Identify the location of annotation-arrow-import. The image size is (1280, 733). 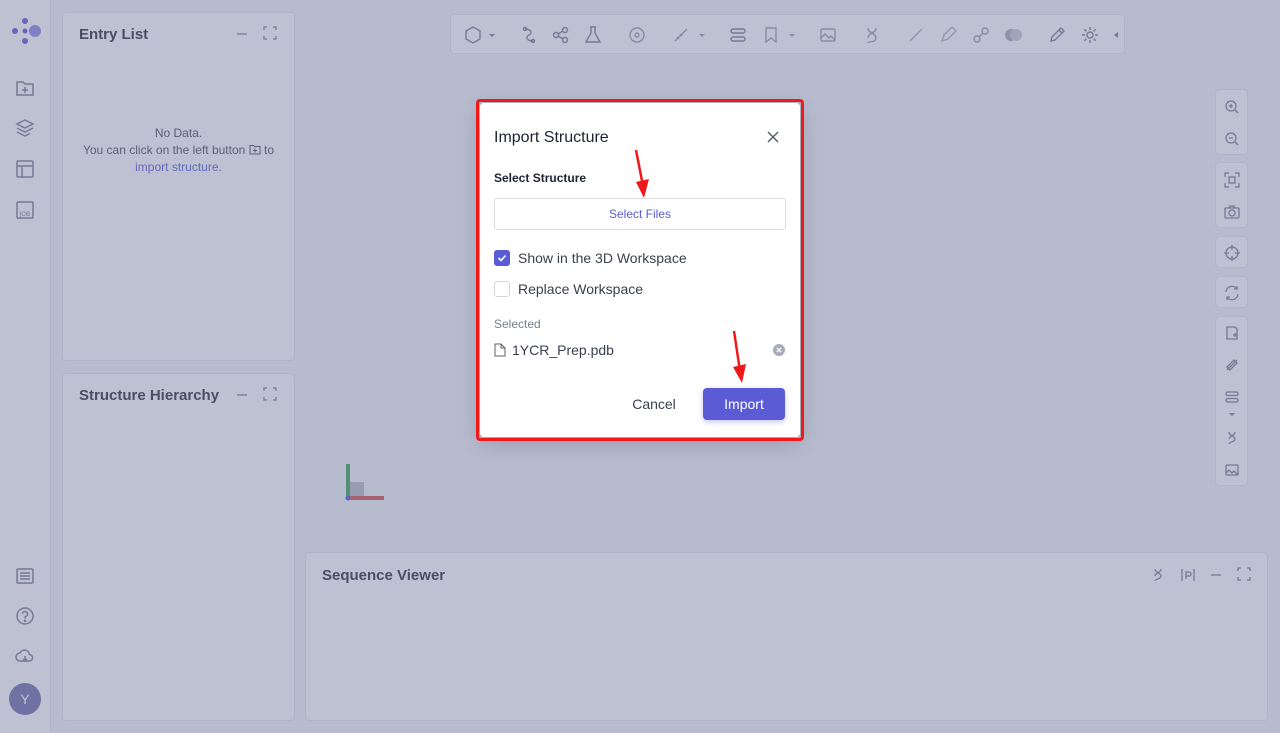
(739, 356).